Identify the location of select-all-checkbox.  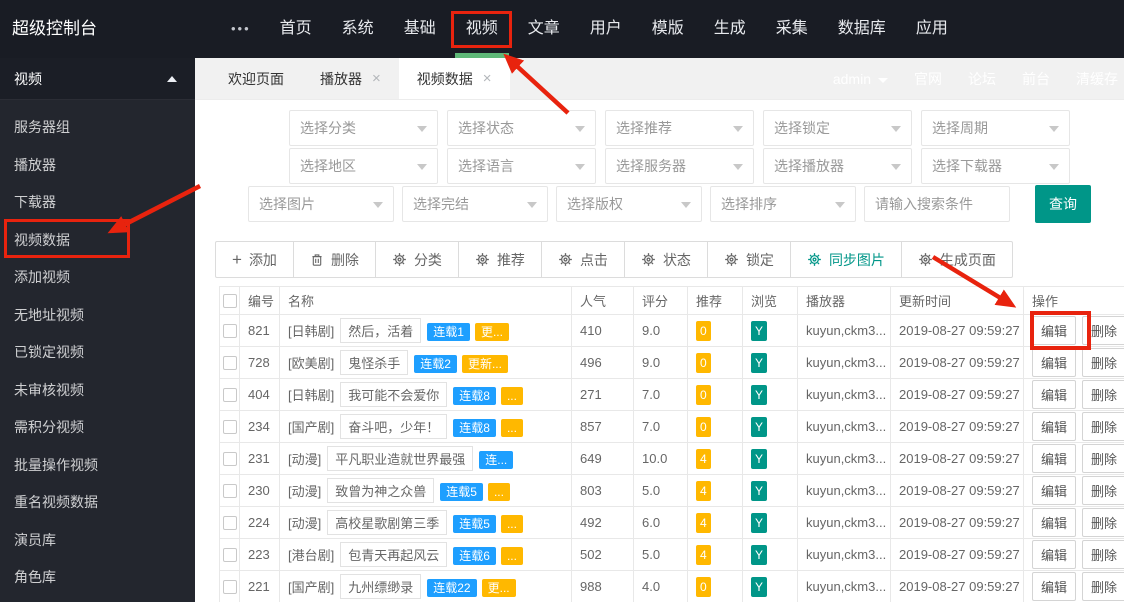
(229, 301).